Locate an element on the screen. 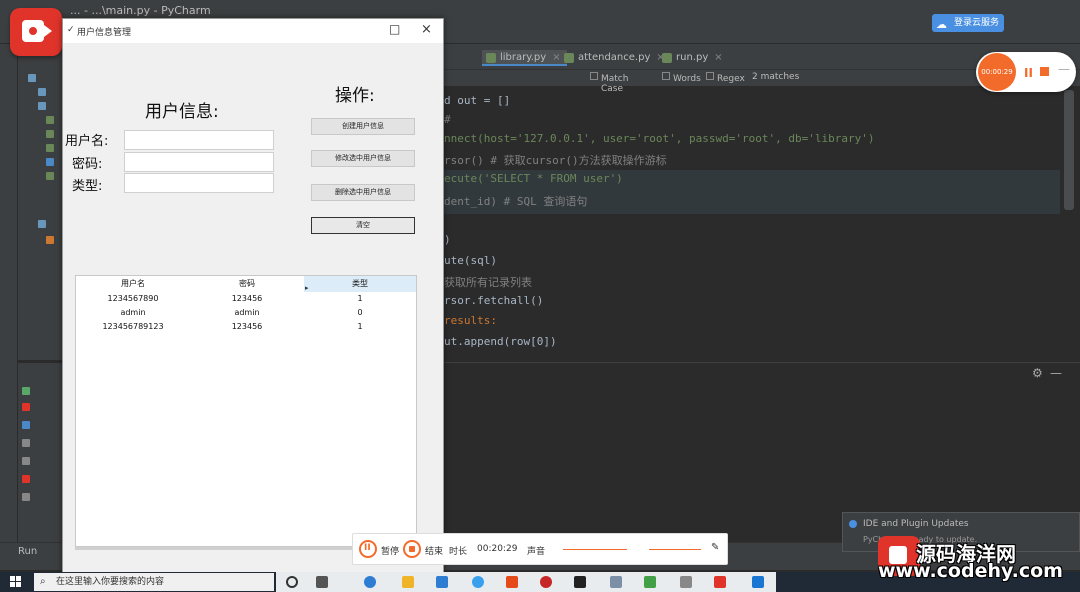 The width and height of the screenshot is (1080, 592). code-line-text: ecute('SELECT * FROM user') is located at coordinates (533, 178).